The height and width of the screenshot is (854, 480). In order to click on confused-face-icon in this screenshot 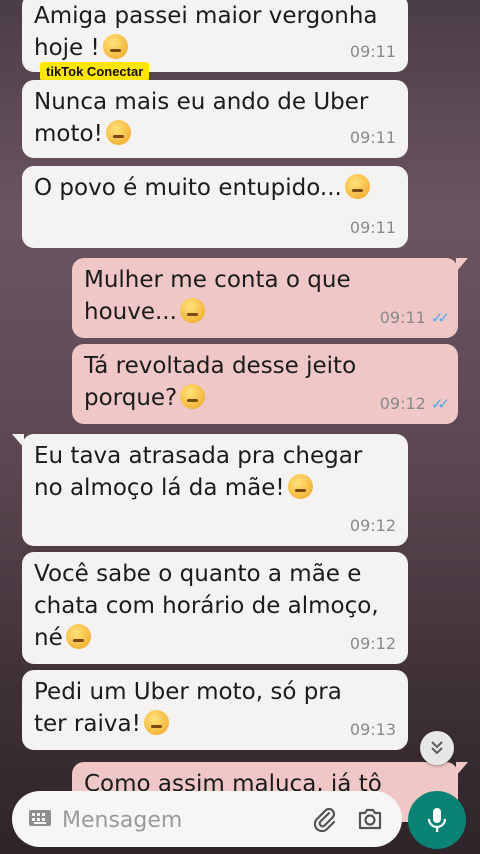, I will do `click(118, 132)`.